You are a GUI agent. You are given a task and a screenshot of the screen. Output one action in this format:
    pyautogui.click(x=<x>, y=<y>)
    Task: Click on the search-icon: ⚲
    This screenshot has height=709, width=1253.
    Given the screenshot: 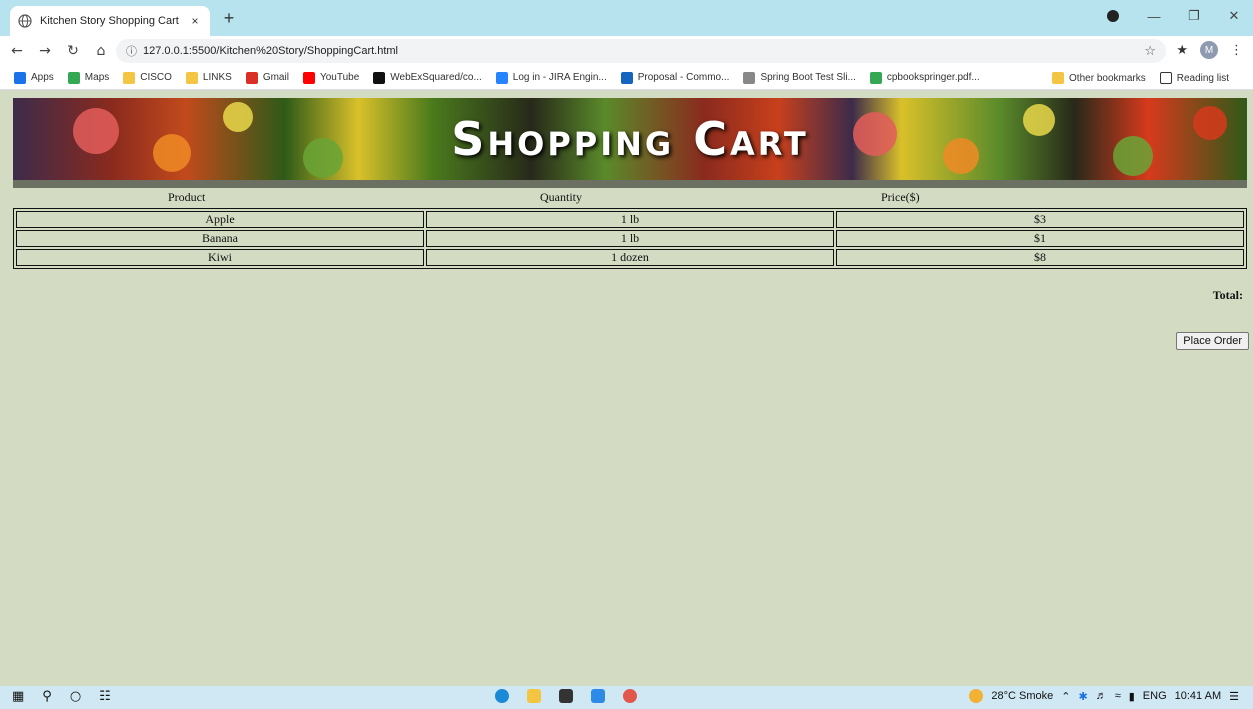 What is the action you would take?
    pyautogui.click(x=47, y=696)
    